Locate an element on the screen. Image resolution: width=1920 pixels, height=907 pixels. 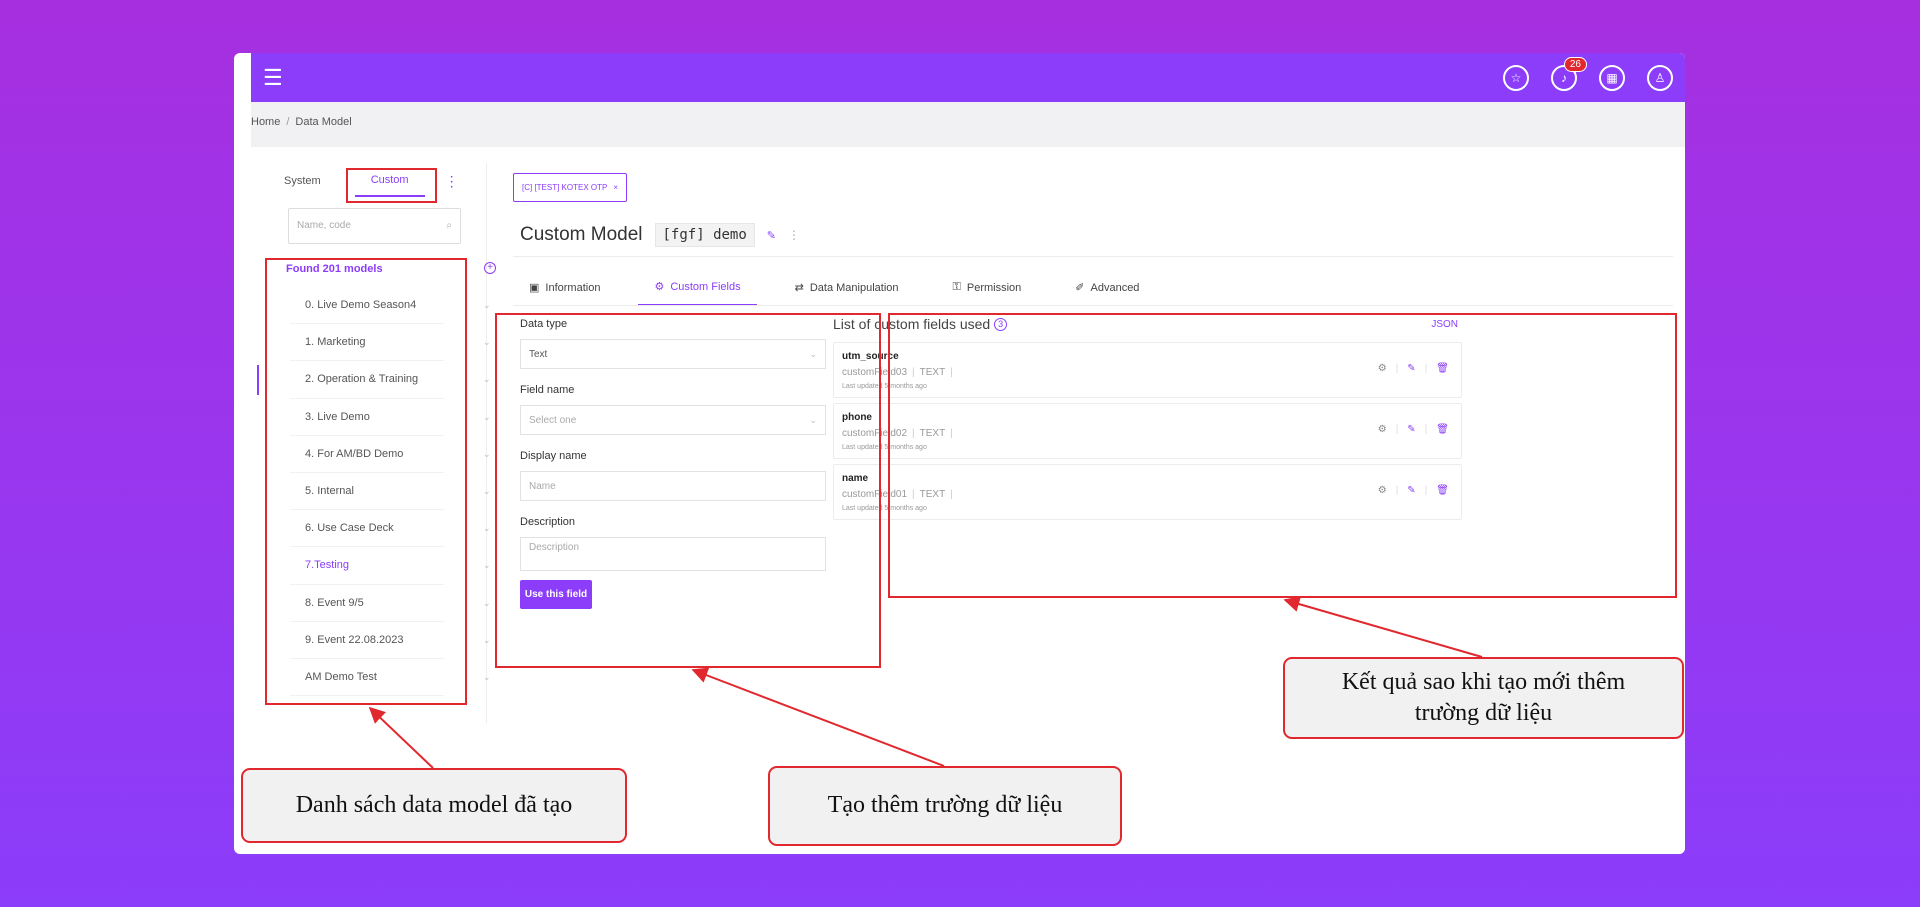
close-icon: × is located at coordinates (615, 187).